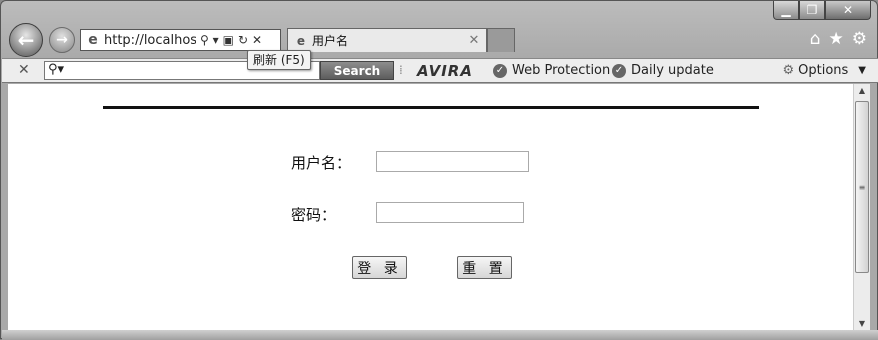  I want to click on web-protection-item: ✓ Web Protection, so click(551, 70).